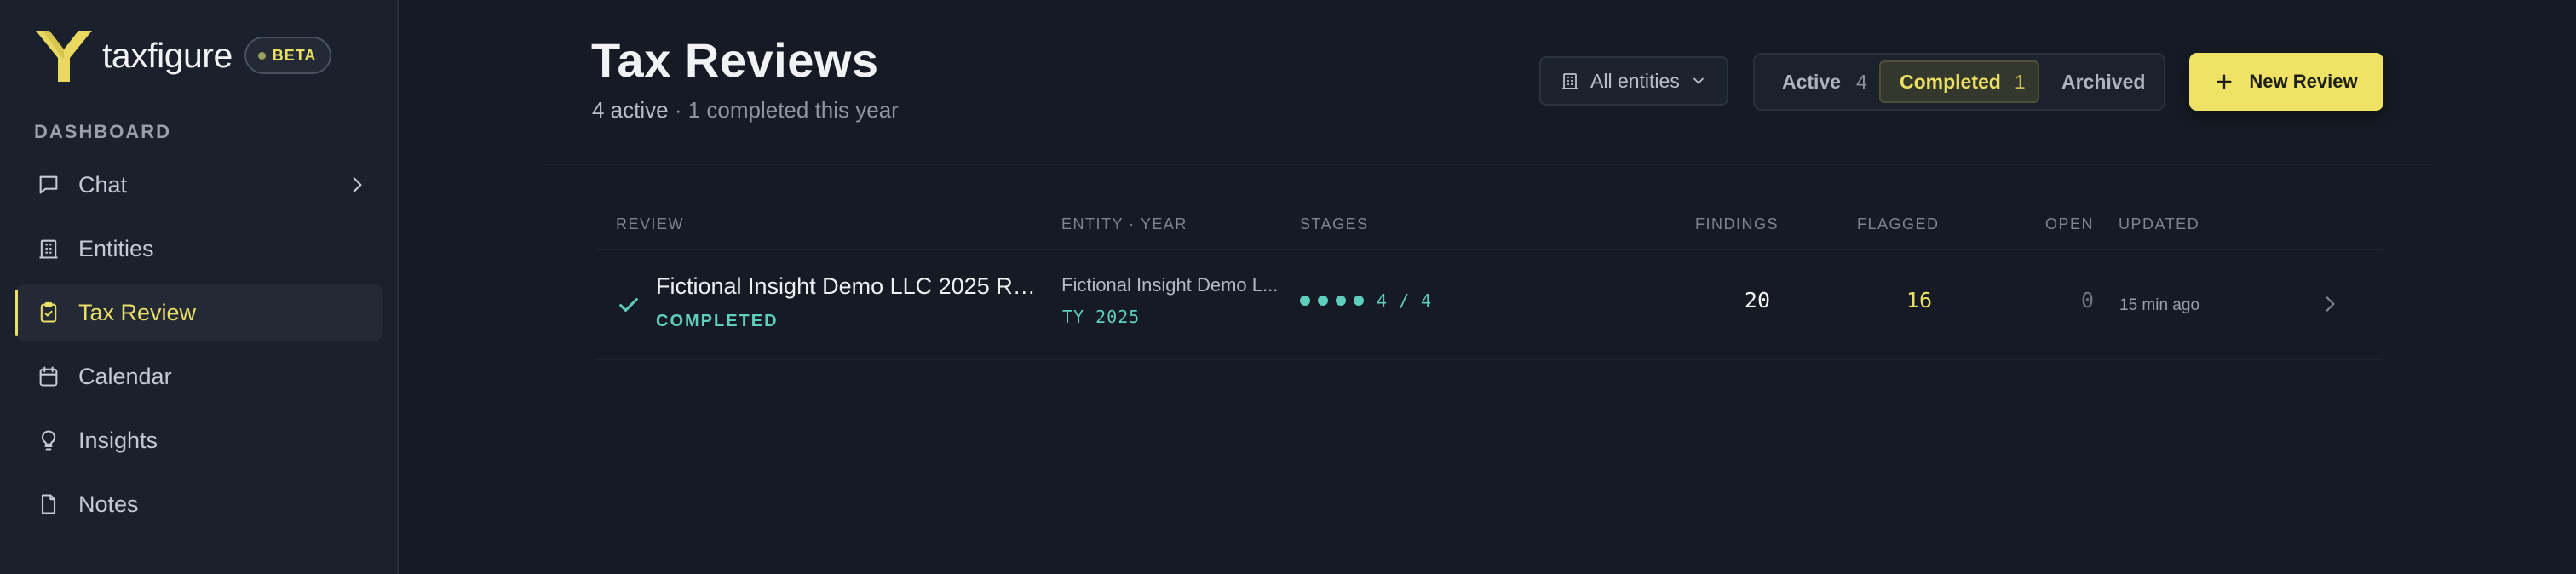  Describe the element at coordinates (1489, 359) in the screenshot. I see `table-divider` at that location.